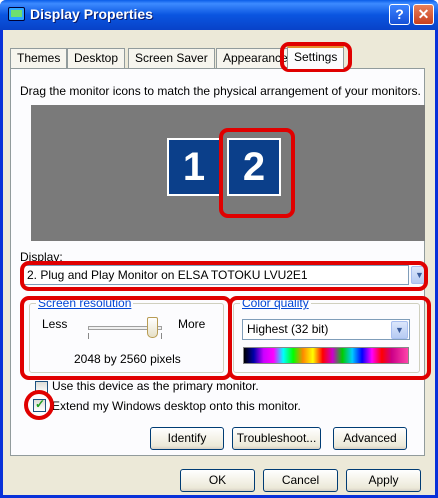 The image size is (438, 498). I want to click on color-quality-select: Highest (32 bit), so click(326, 329).